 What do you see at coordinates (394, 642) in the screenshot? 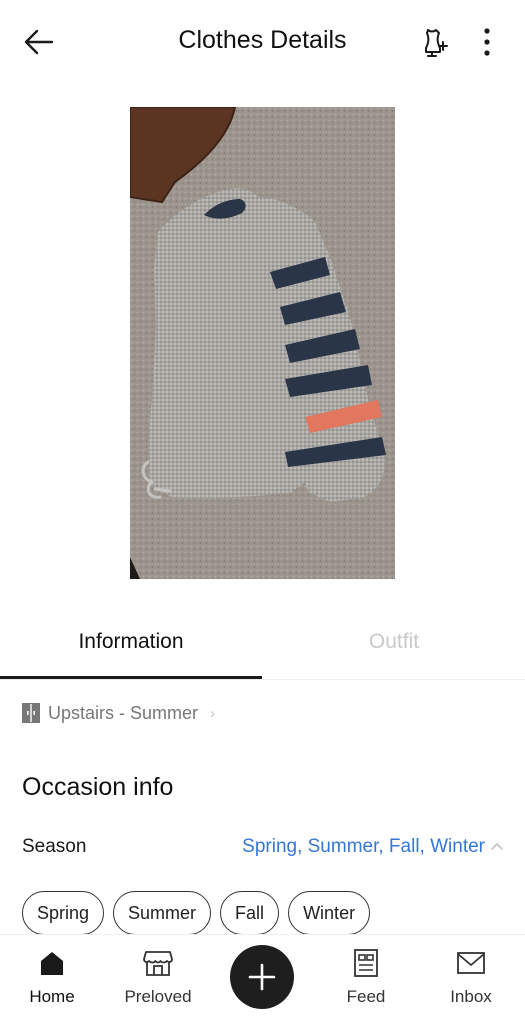
I see `tab-outfit: Outfit` at bounding box center [394, 642].